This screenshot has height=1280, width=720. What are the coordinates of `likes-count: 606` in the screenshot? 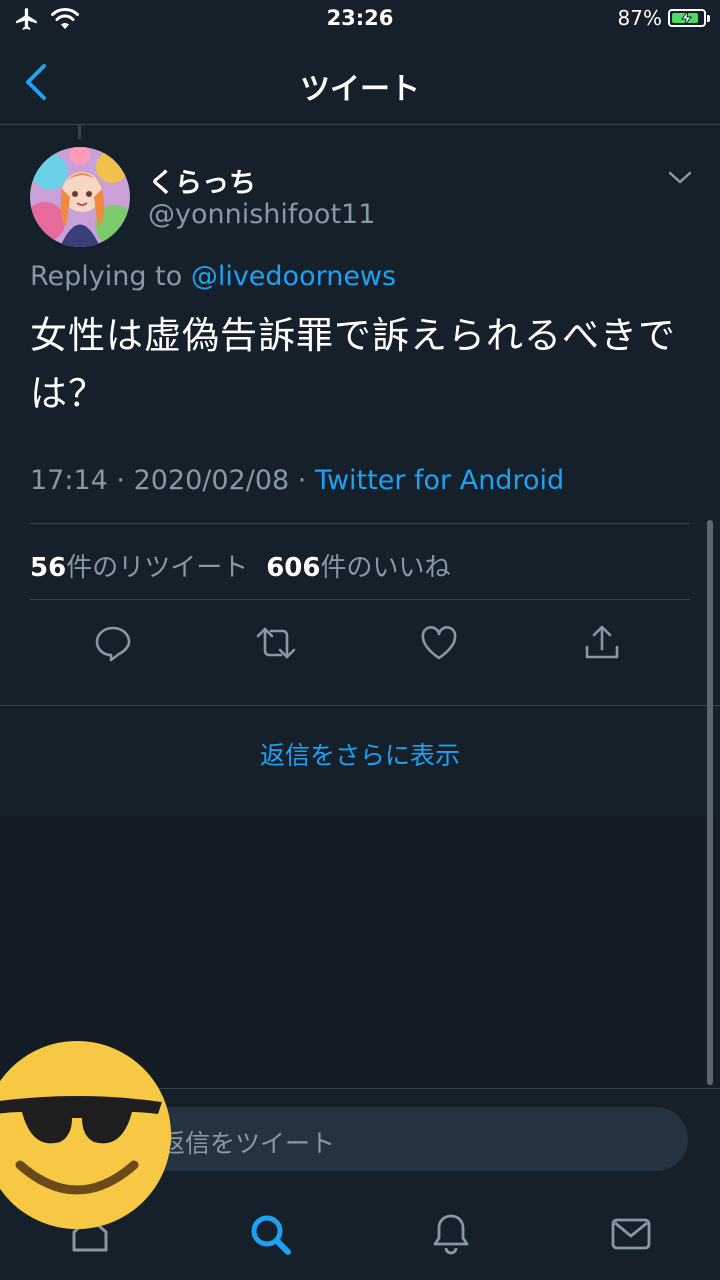 It's located at (293, 568).